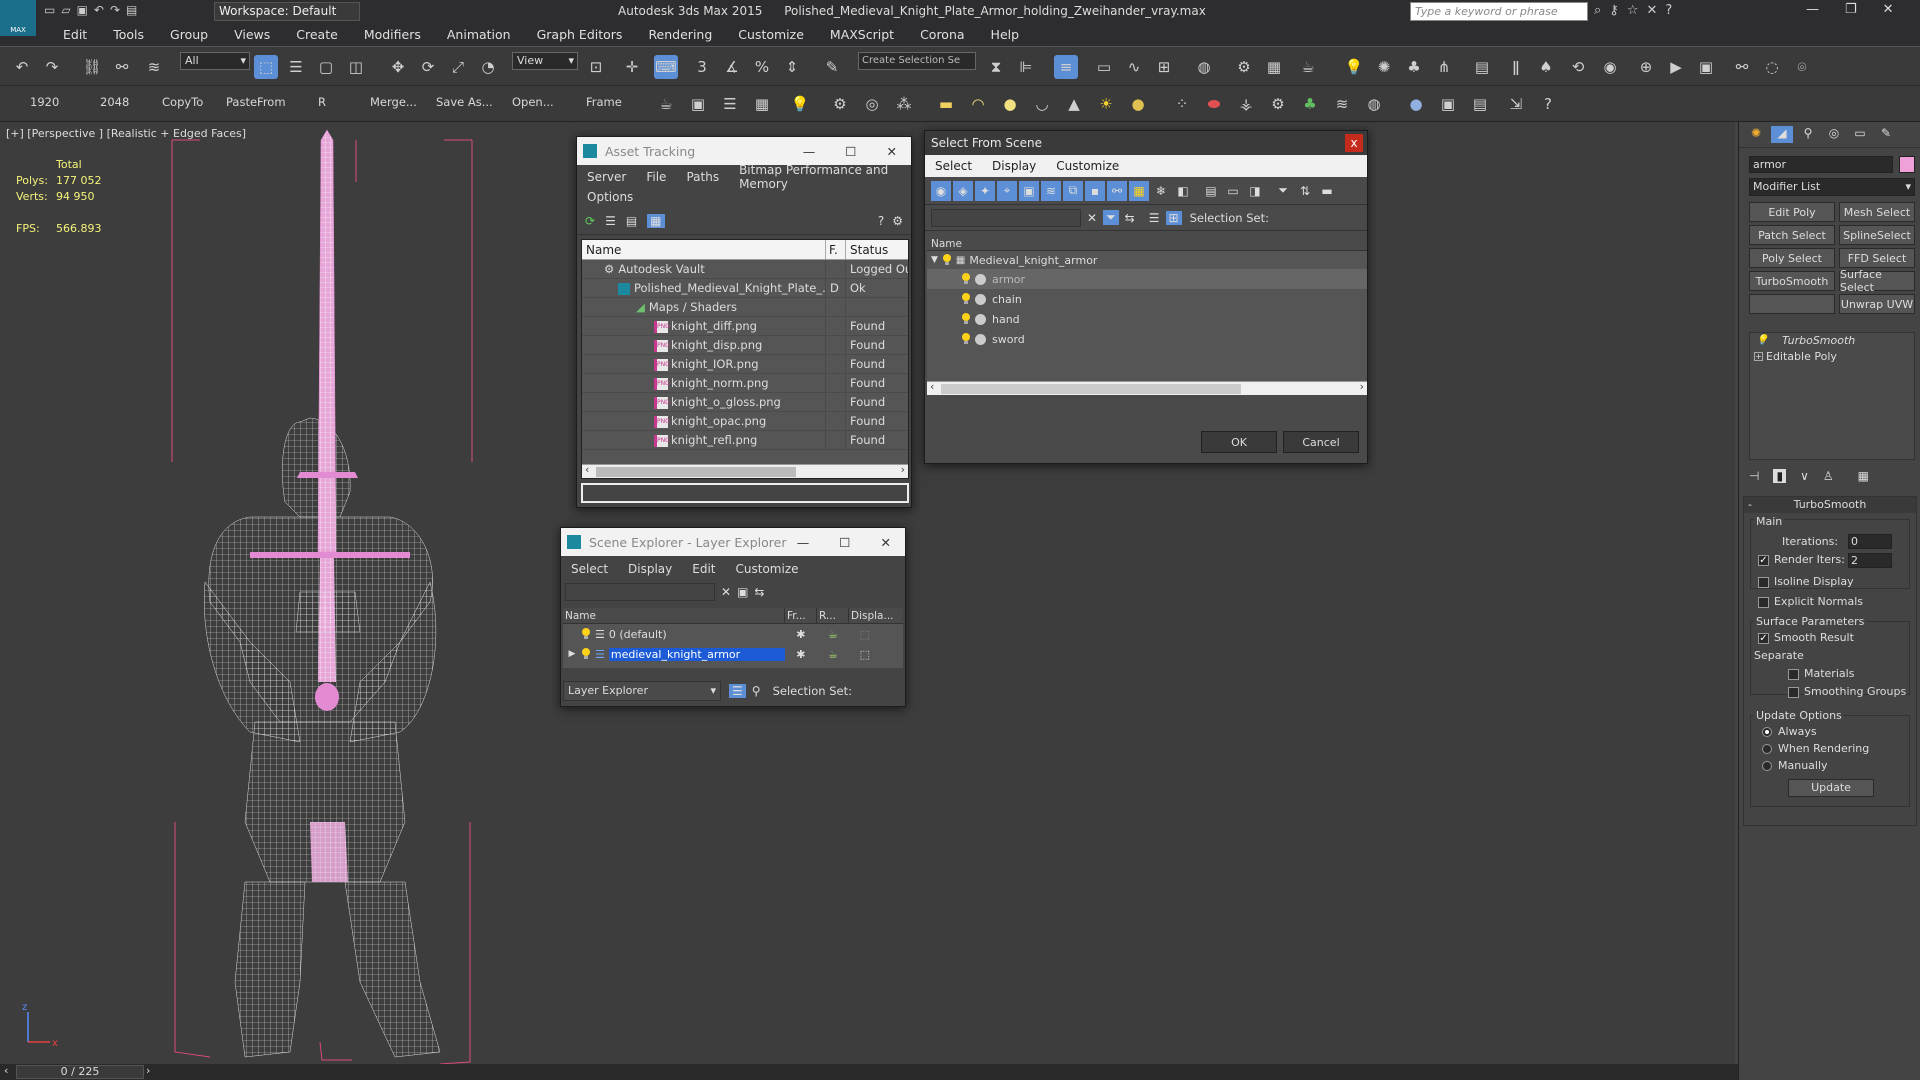 The width and height of the screenshot is (1920, 1080). What do you see at coordinates (1762, 341) in the screenshot?
I see `bulb-icon: 💡` at bounding box center [1762, 341].